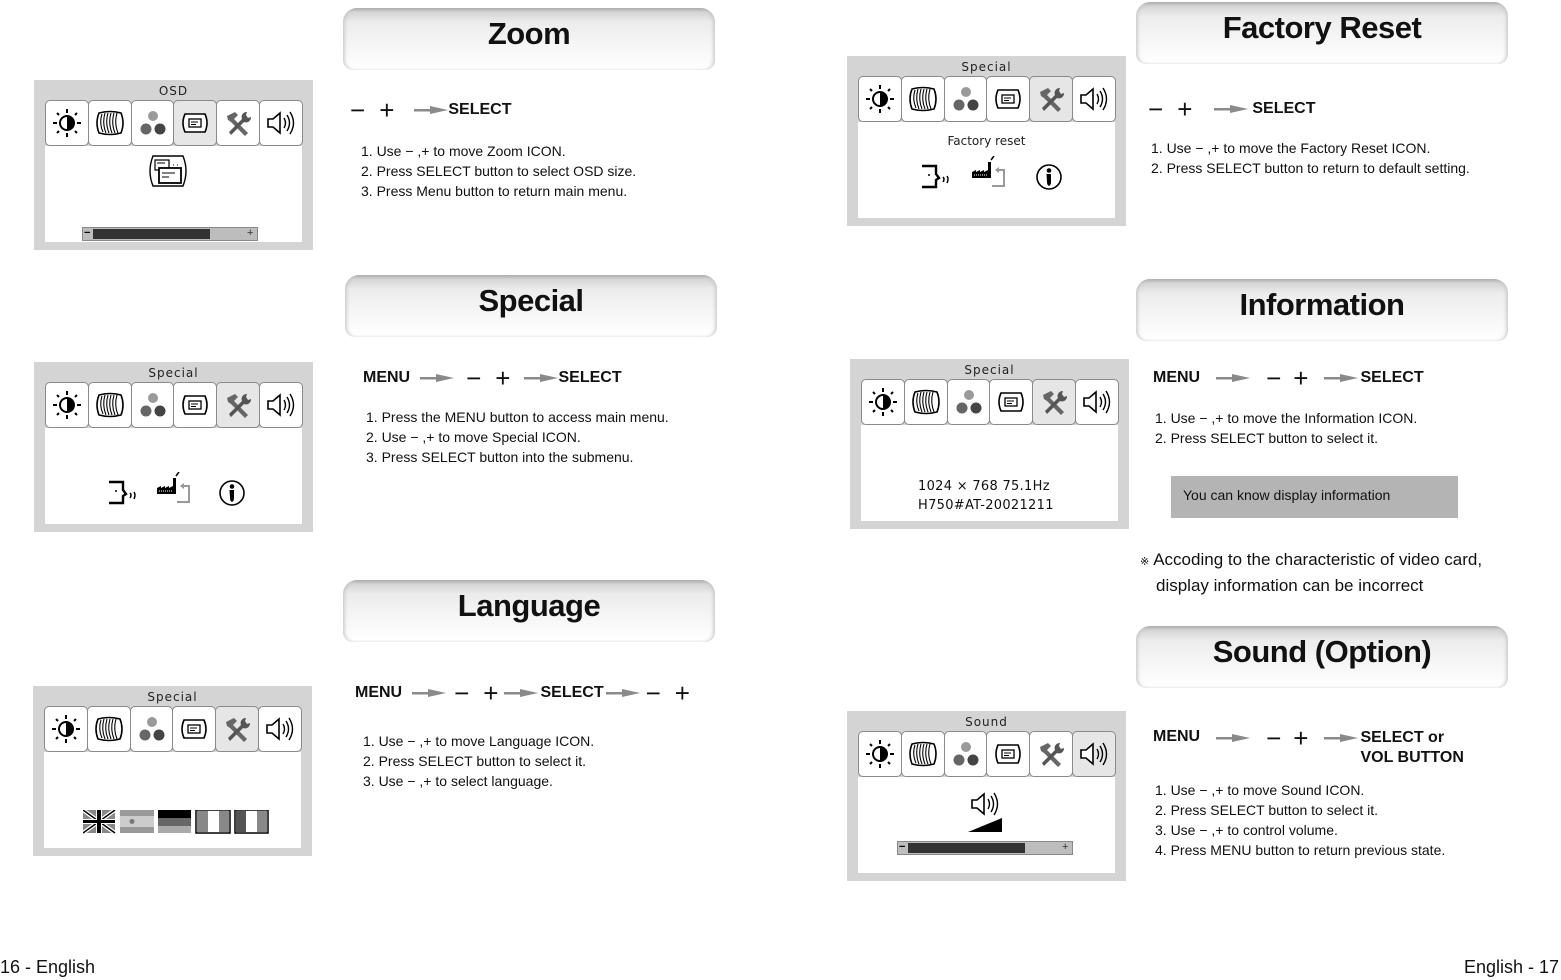 Image resolution: width=1561 pixels, height=980 pixels. I want to click on osd-size-slider: − +, so click(170, 234).